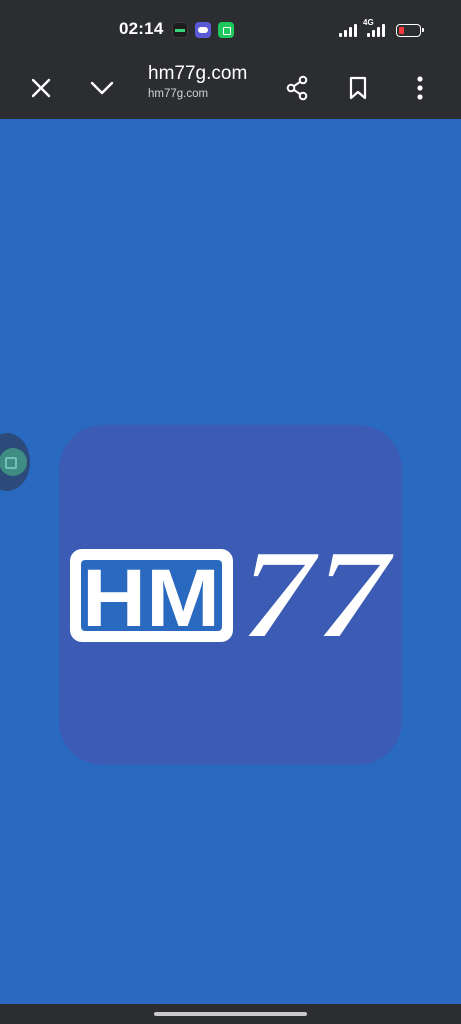 This screenshot has height=1024, width=461. I want to click on cloud-app-icon, so click(203, 30).